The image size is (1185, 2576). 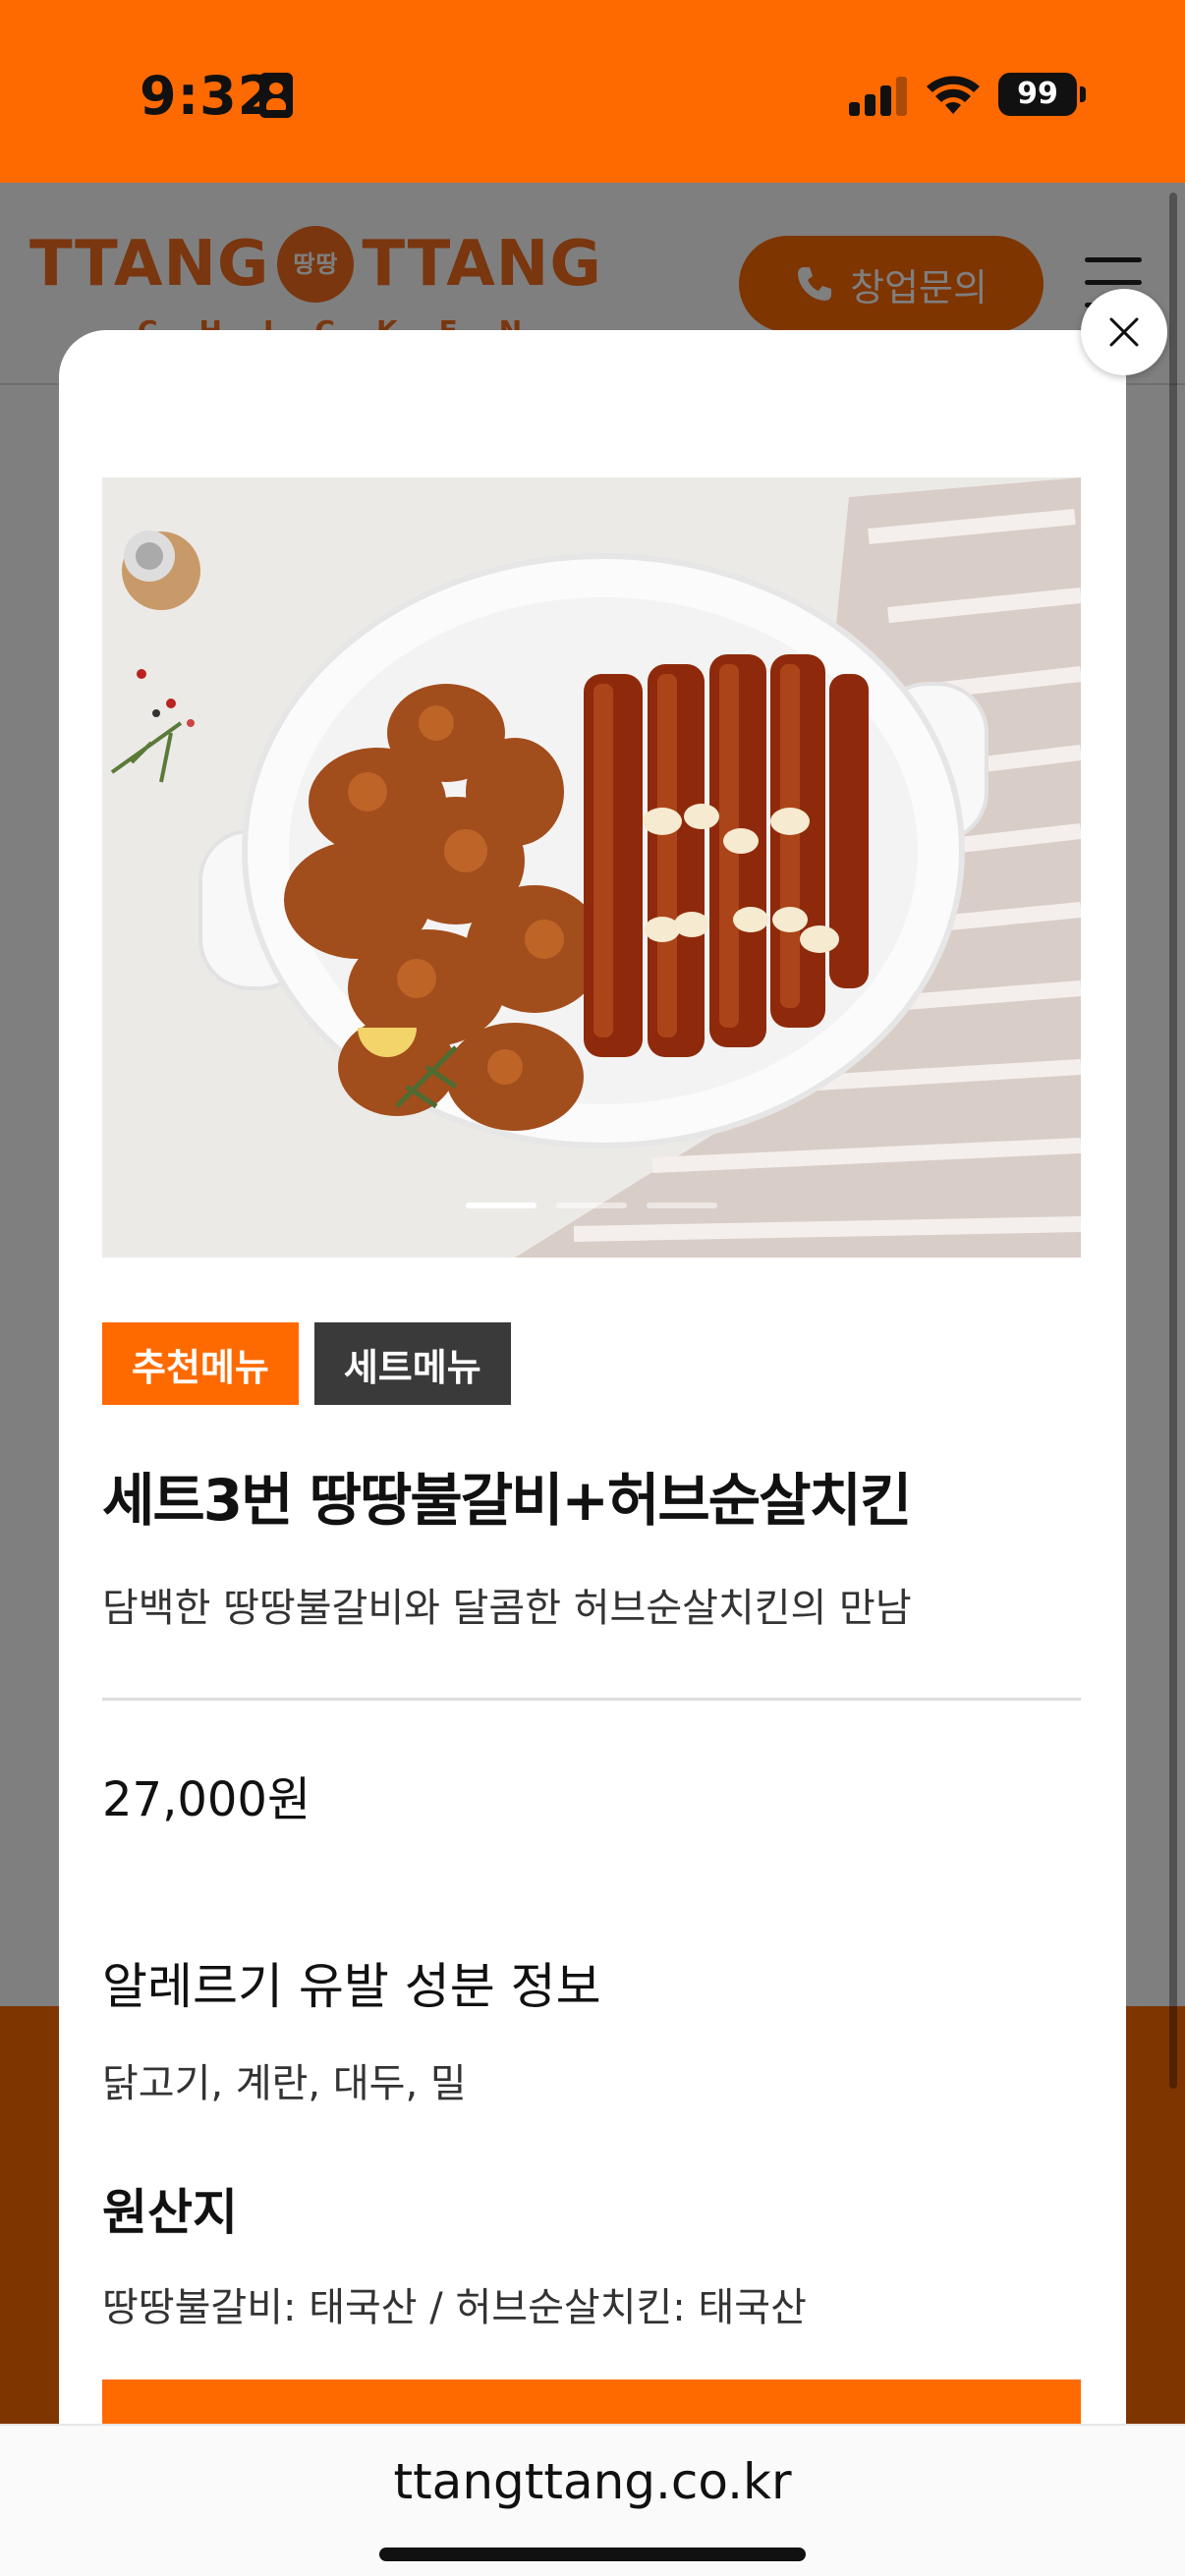 What do you see at coordinates (455, 2307) in the screenshot?
I see `origin-text: 땅땅불갈비: 태국산 / 허브순살치킨: 태국산` at bounding box center [455, 2307].